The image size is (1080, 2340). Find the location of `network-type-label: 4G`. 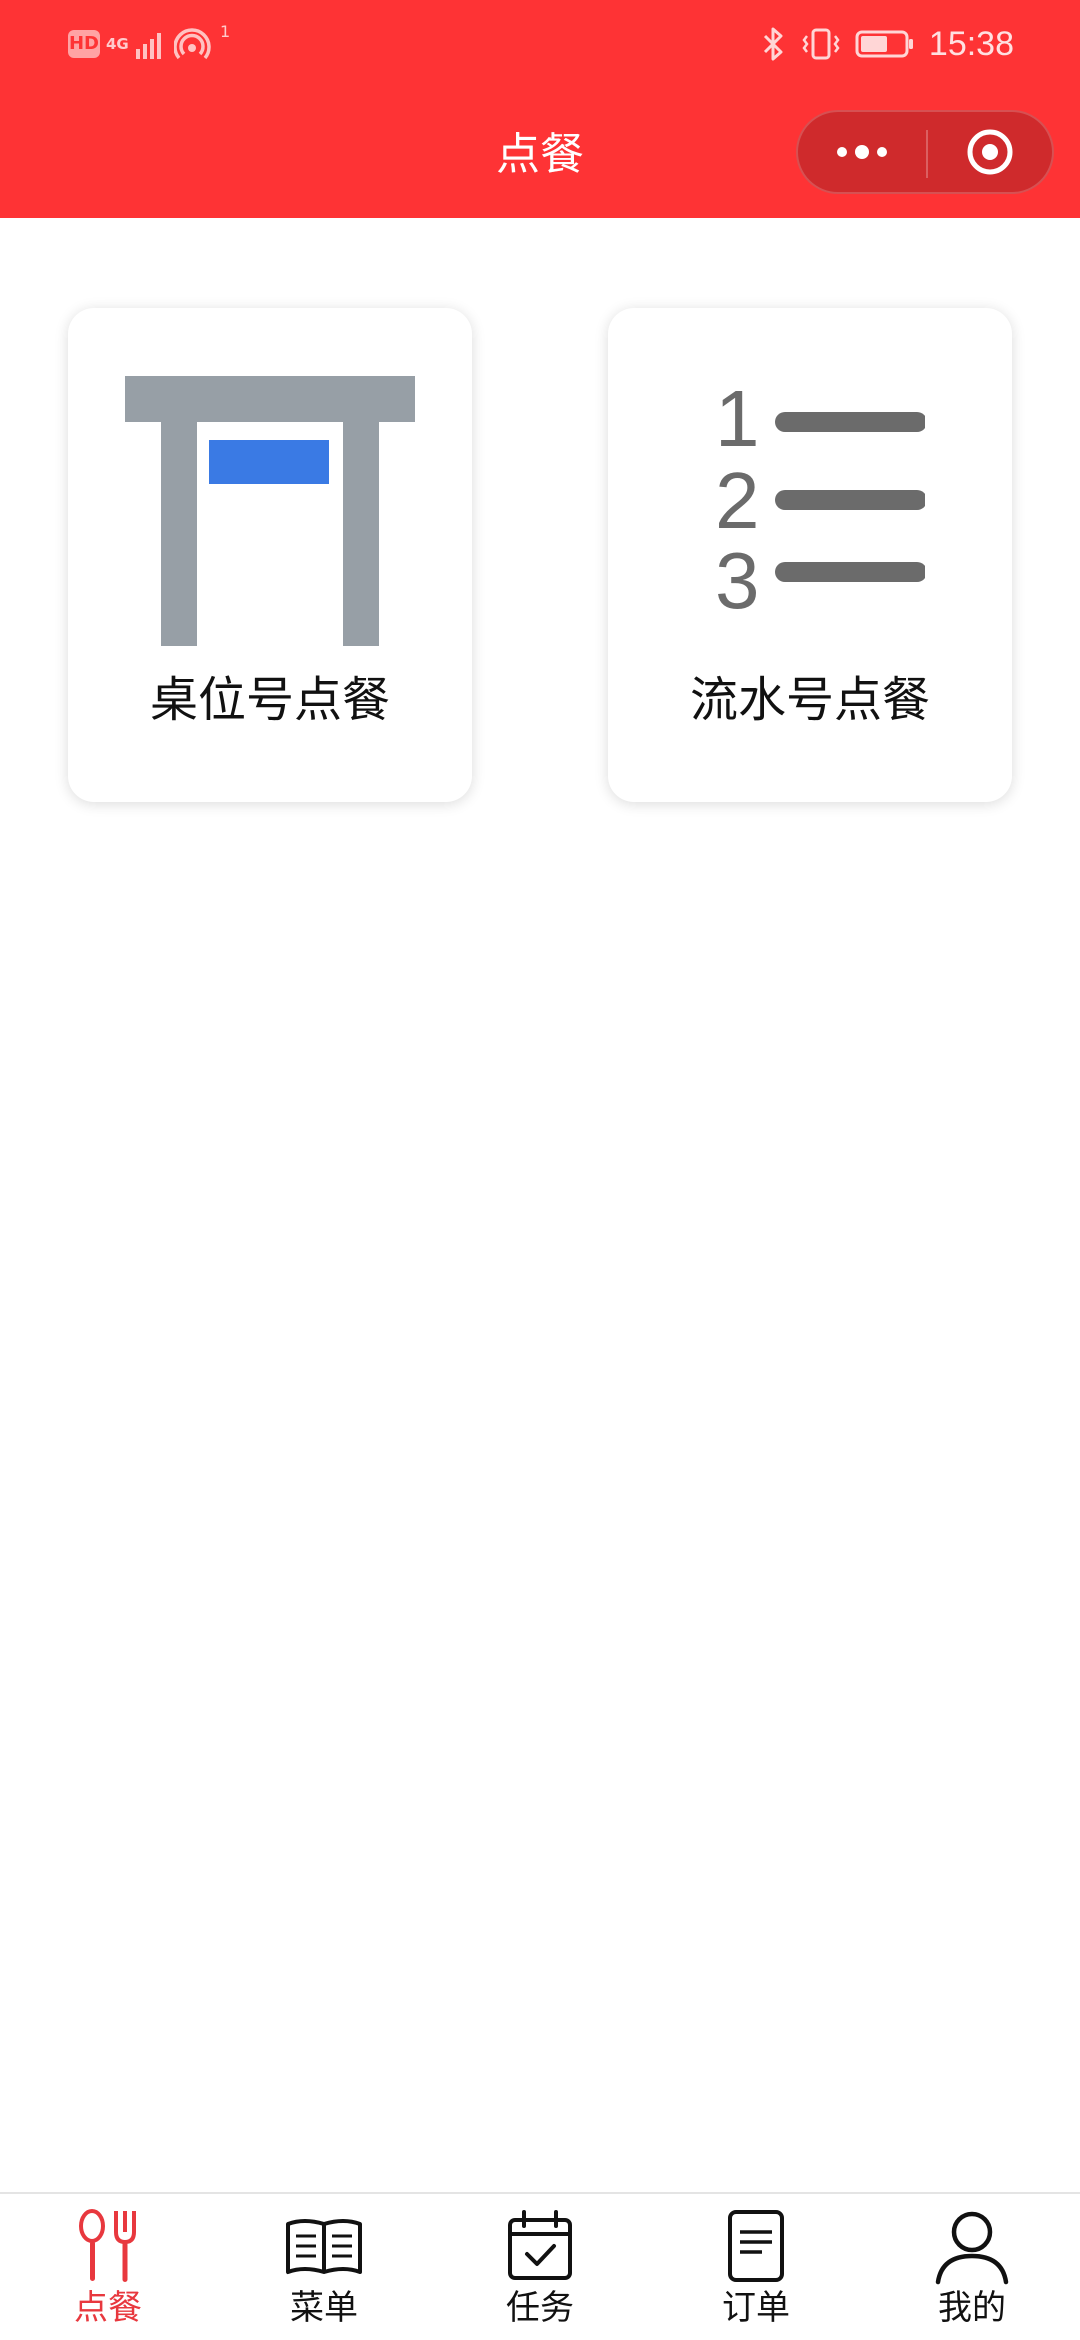

network-type-label: 4G is located at coordinates (117, 43).